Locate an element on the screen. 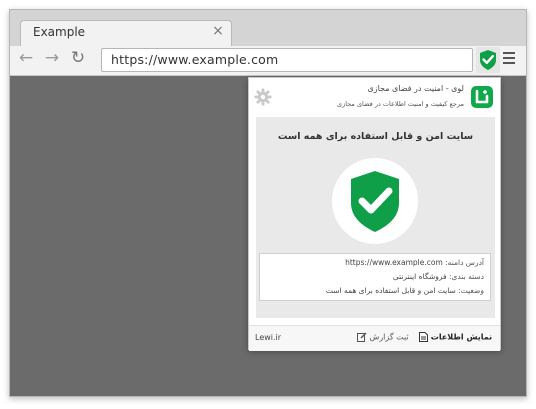 The width and height of the screenshot is (536, 409). browser-toolbar: ← → ↻ https://www.example.com is located at coordinates (268, 61).